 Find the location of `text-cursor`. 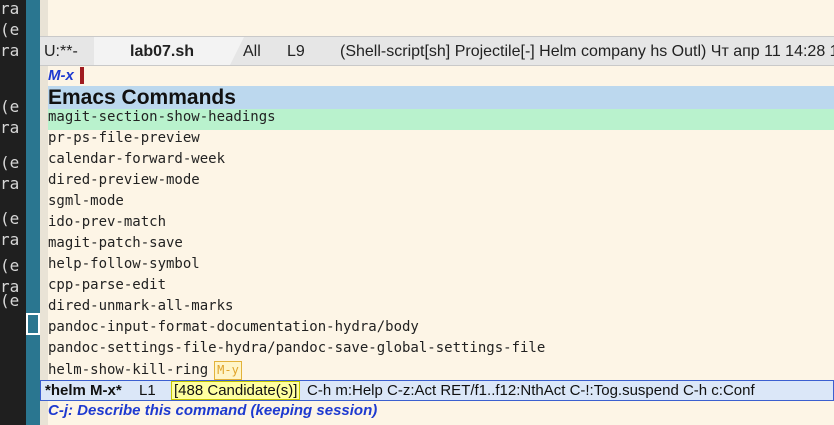

text-cursor is located at coordinates (82, 75).